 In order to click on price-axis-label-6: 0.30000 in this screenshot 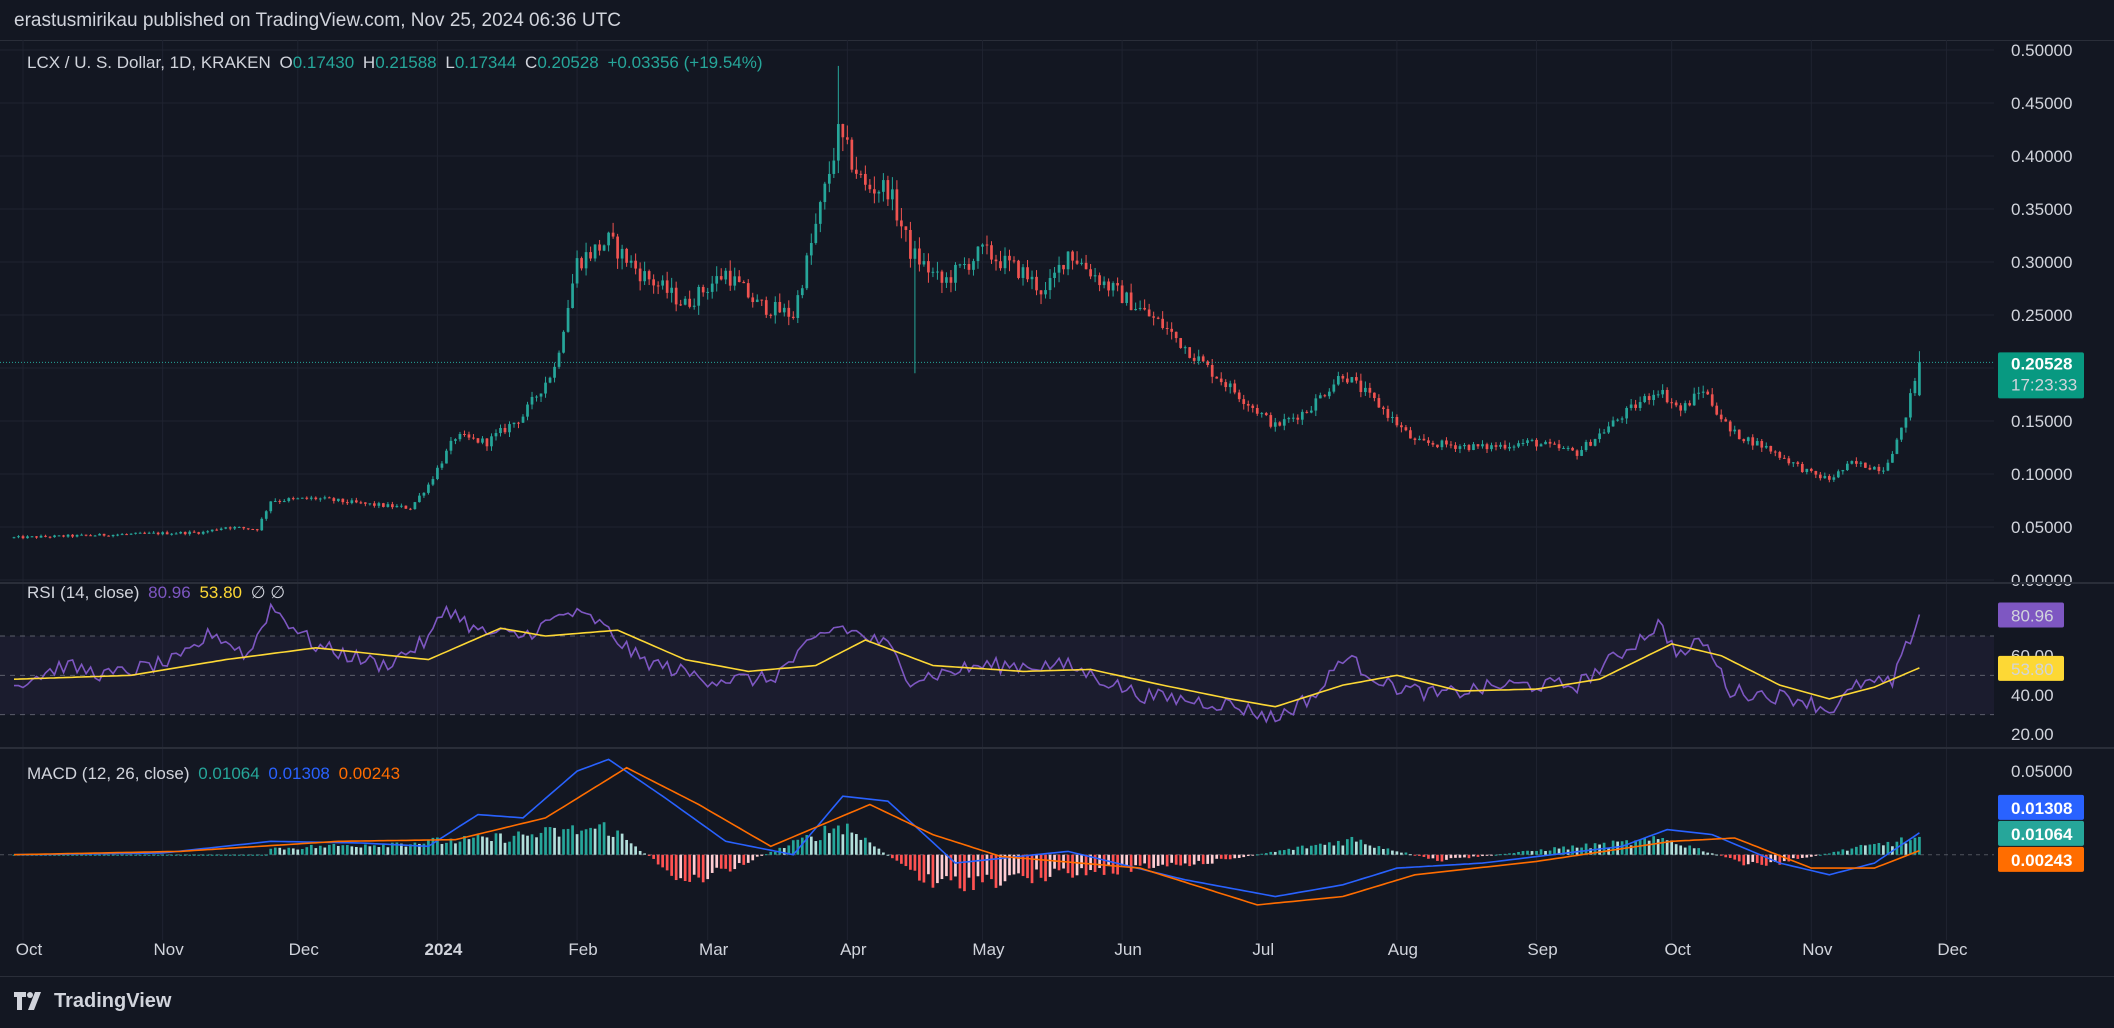, I will do `click(2041, 262)`.